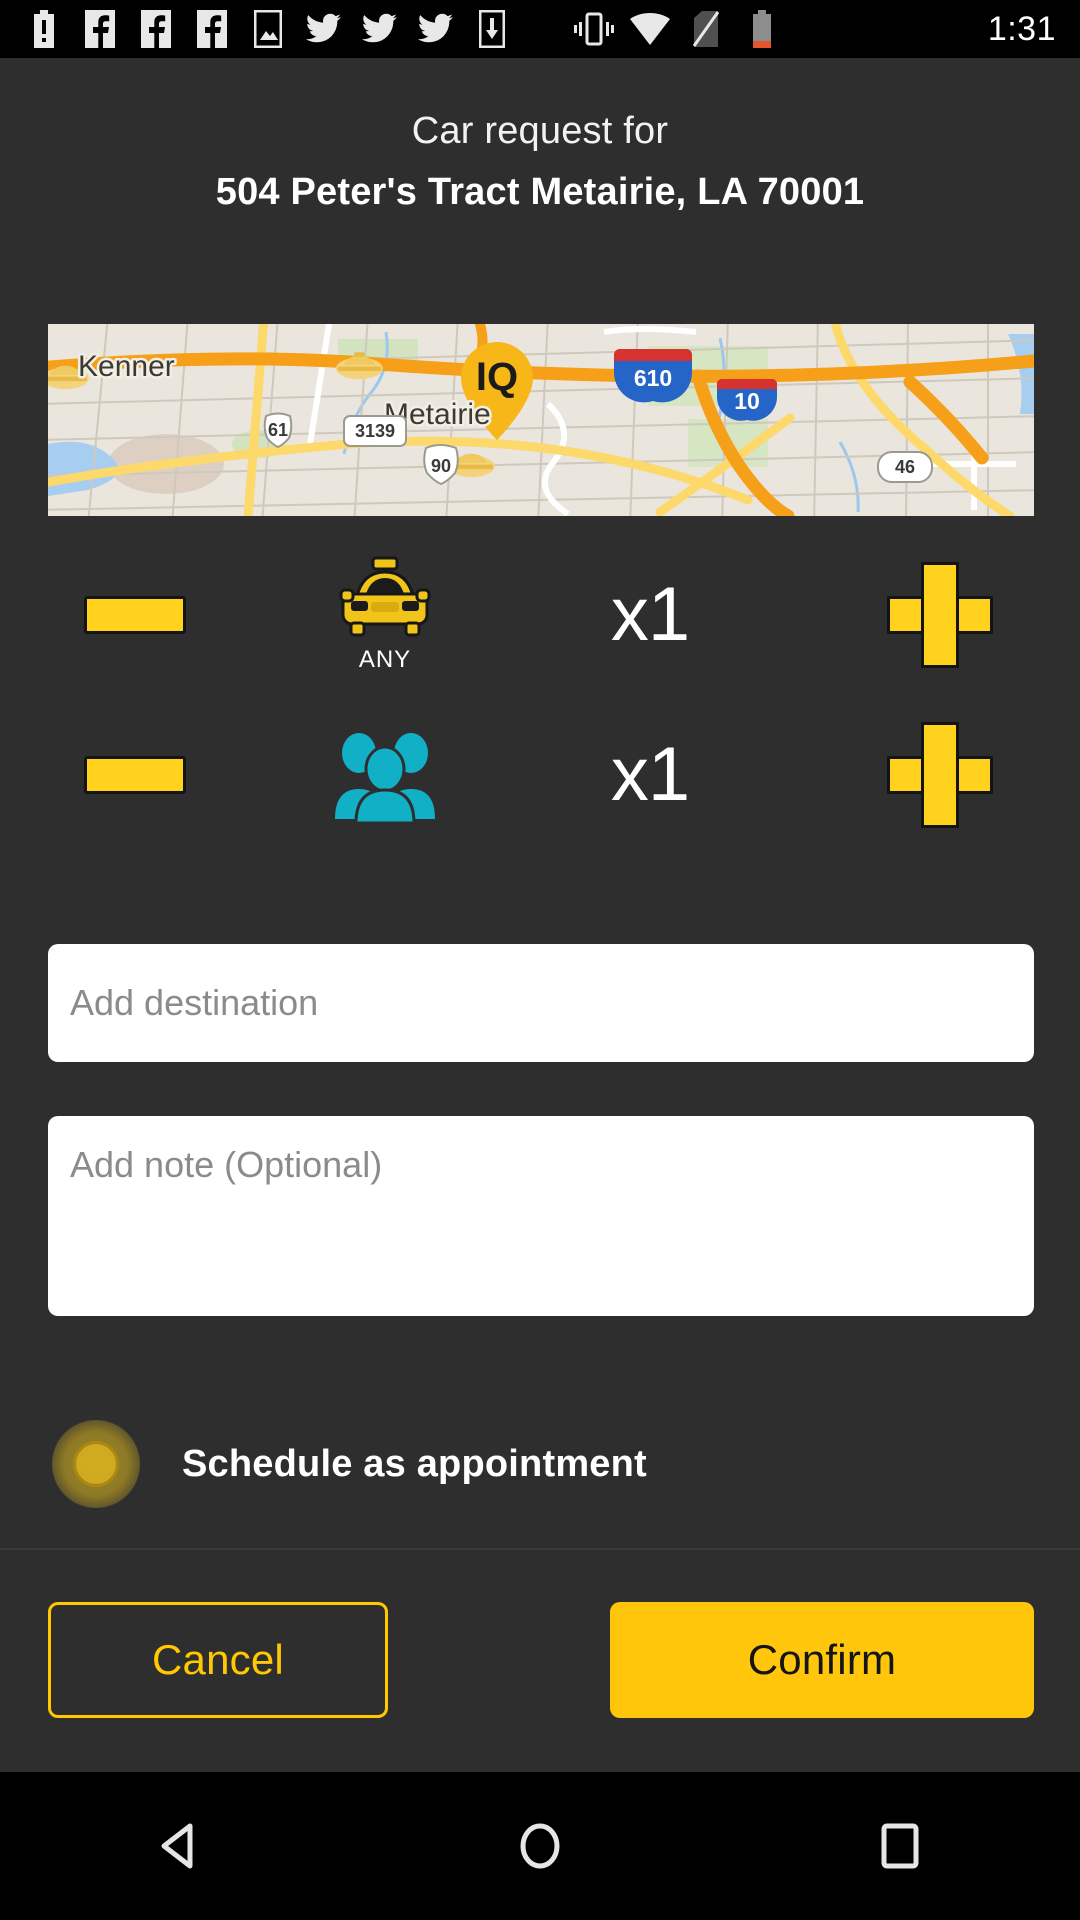 The width and height of the screenshot is (1080, 1920). I want to click on nav-recents-button, so click(900, 1846).